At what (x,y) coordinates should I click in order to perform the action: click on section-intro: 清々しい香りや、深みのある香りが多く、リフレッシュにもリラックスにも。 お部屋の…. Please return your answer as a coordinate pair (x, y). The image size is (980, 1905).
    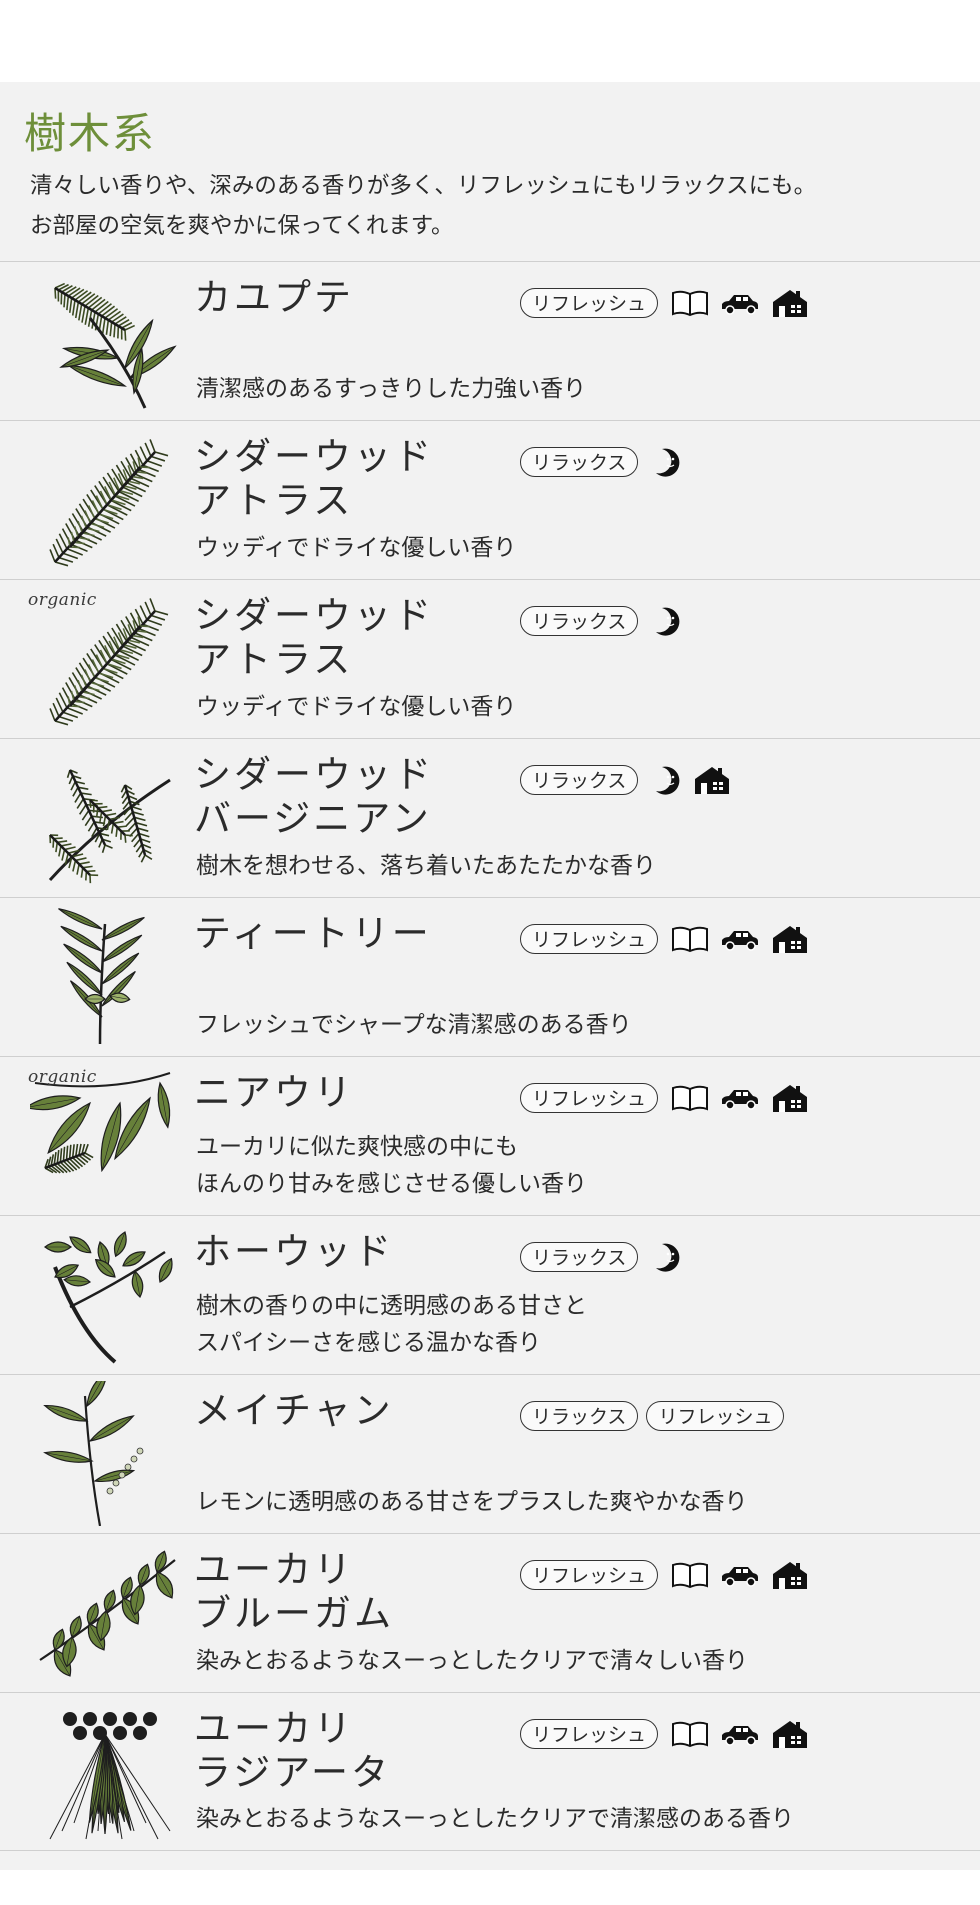
    Looking at the image, I should click on (500, 206).